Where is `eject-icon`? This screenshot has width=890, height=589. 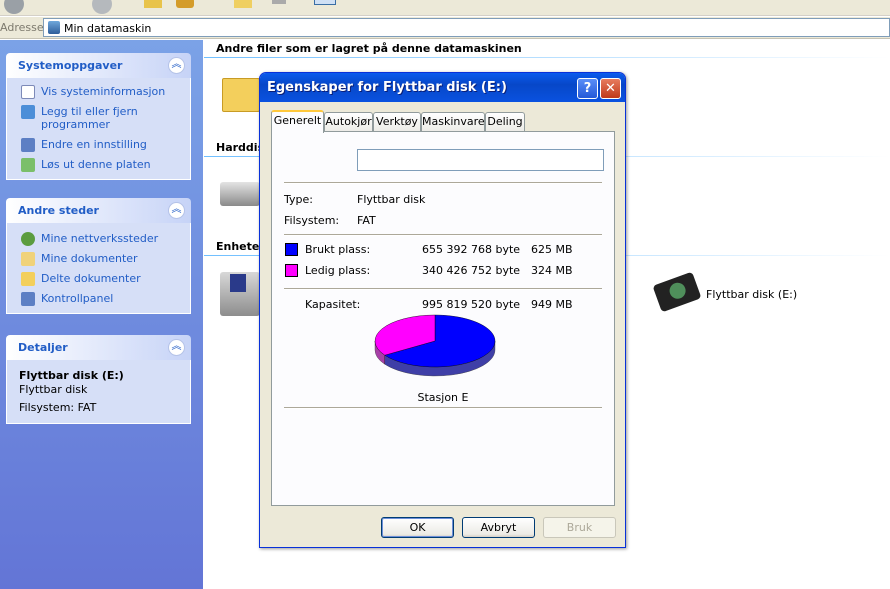
eject-icon is located at coordinates (28, 165).